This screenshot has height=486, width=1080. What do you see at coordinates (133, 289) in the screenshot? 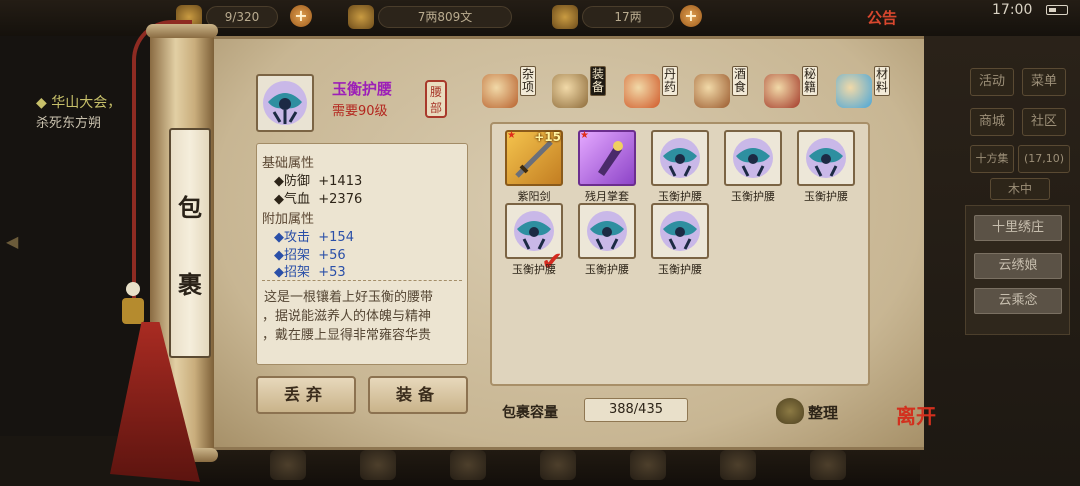
I see `tassel-bead` at bounding box center [133, 289].